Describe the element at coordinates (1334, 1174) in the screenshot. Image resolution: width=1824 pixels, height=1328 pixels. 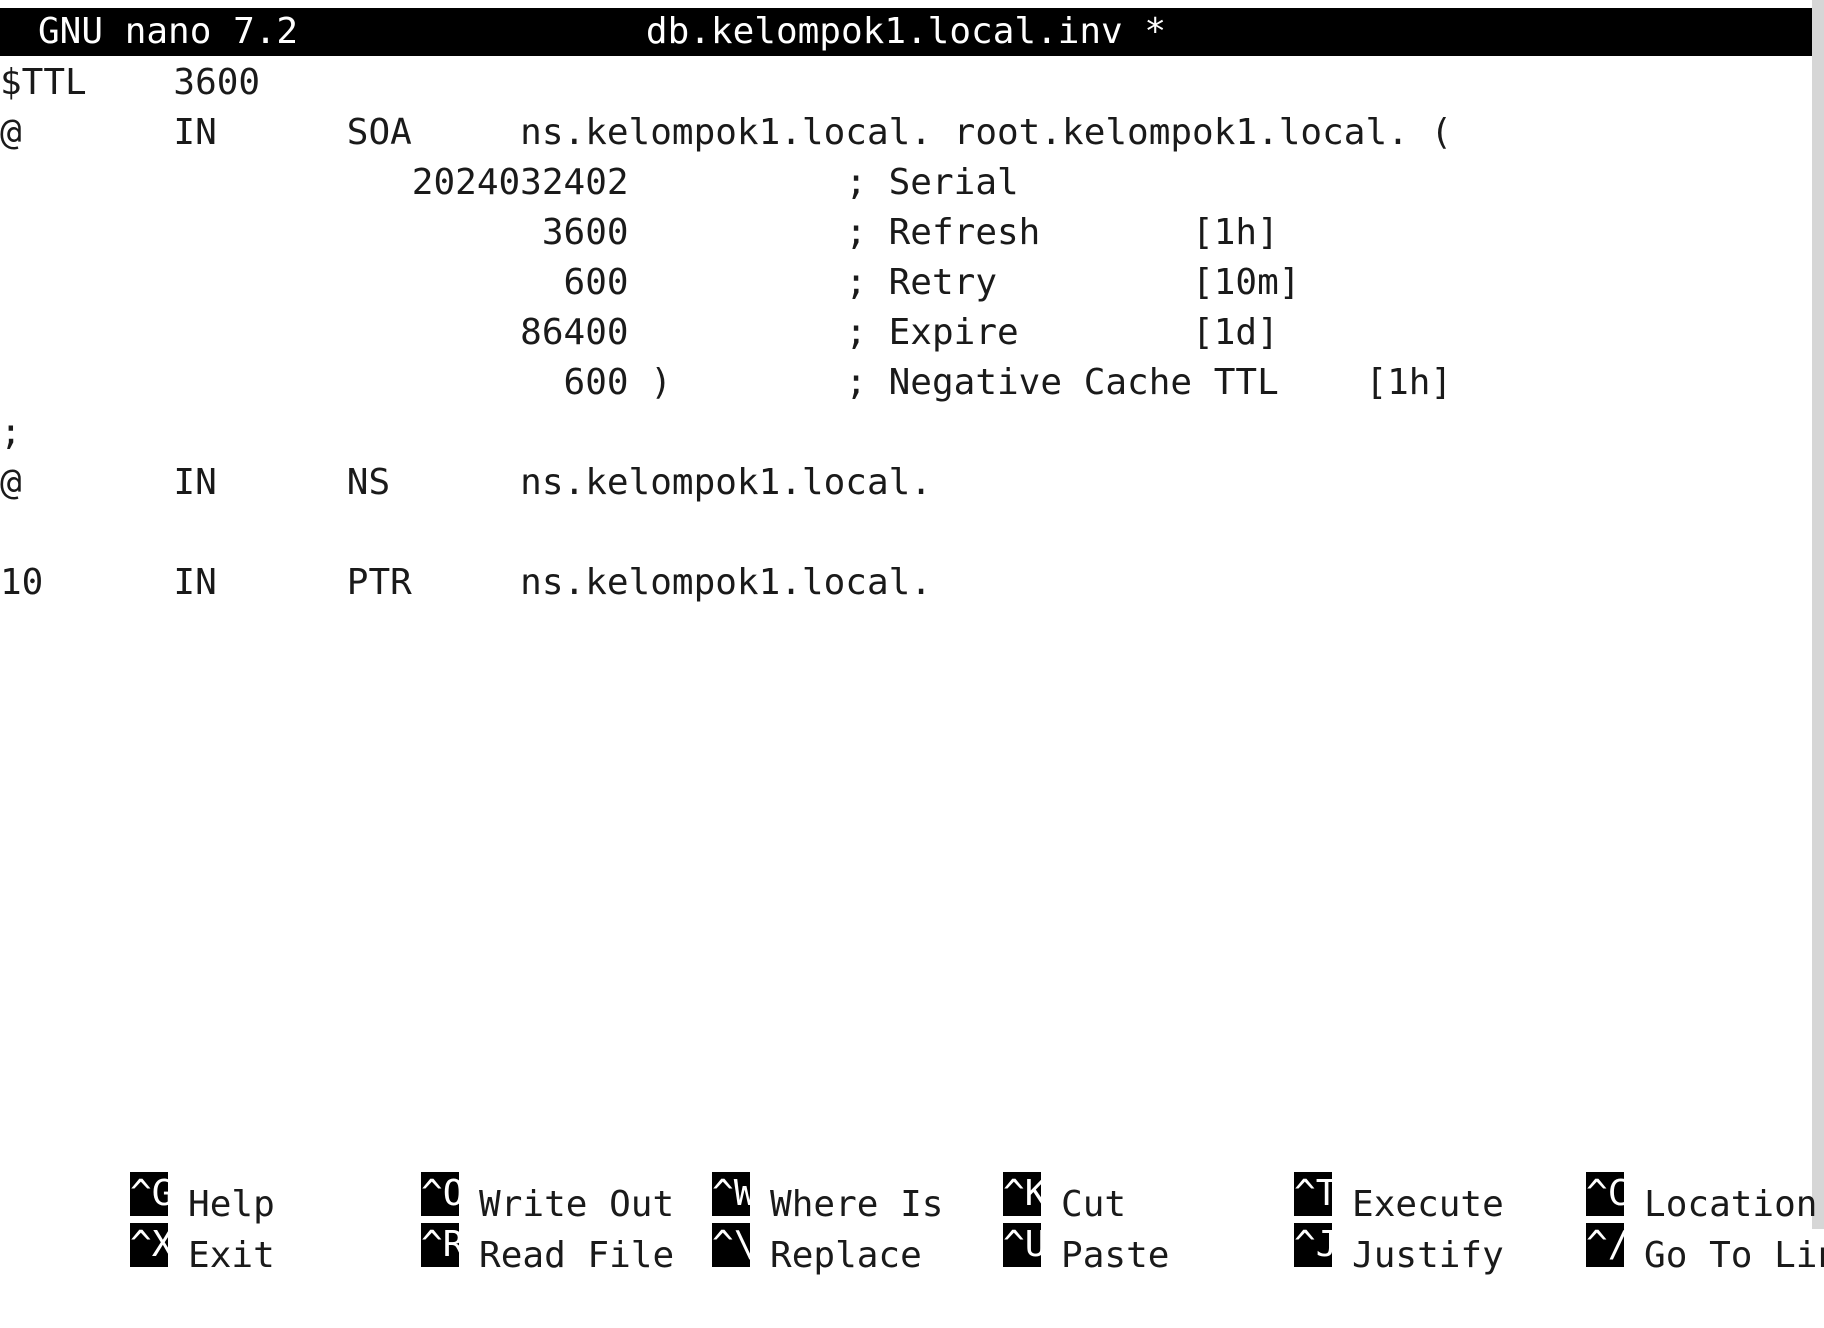
I see `shortcut-execute: ^T Execute` at that location.